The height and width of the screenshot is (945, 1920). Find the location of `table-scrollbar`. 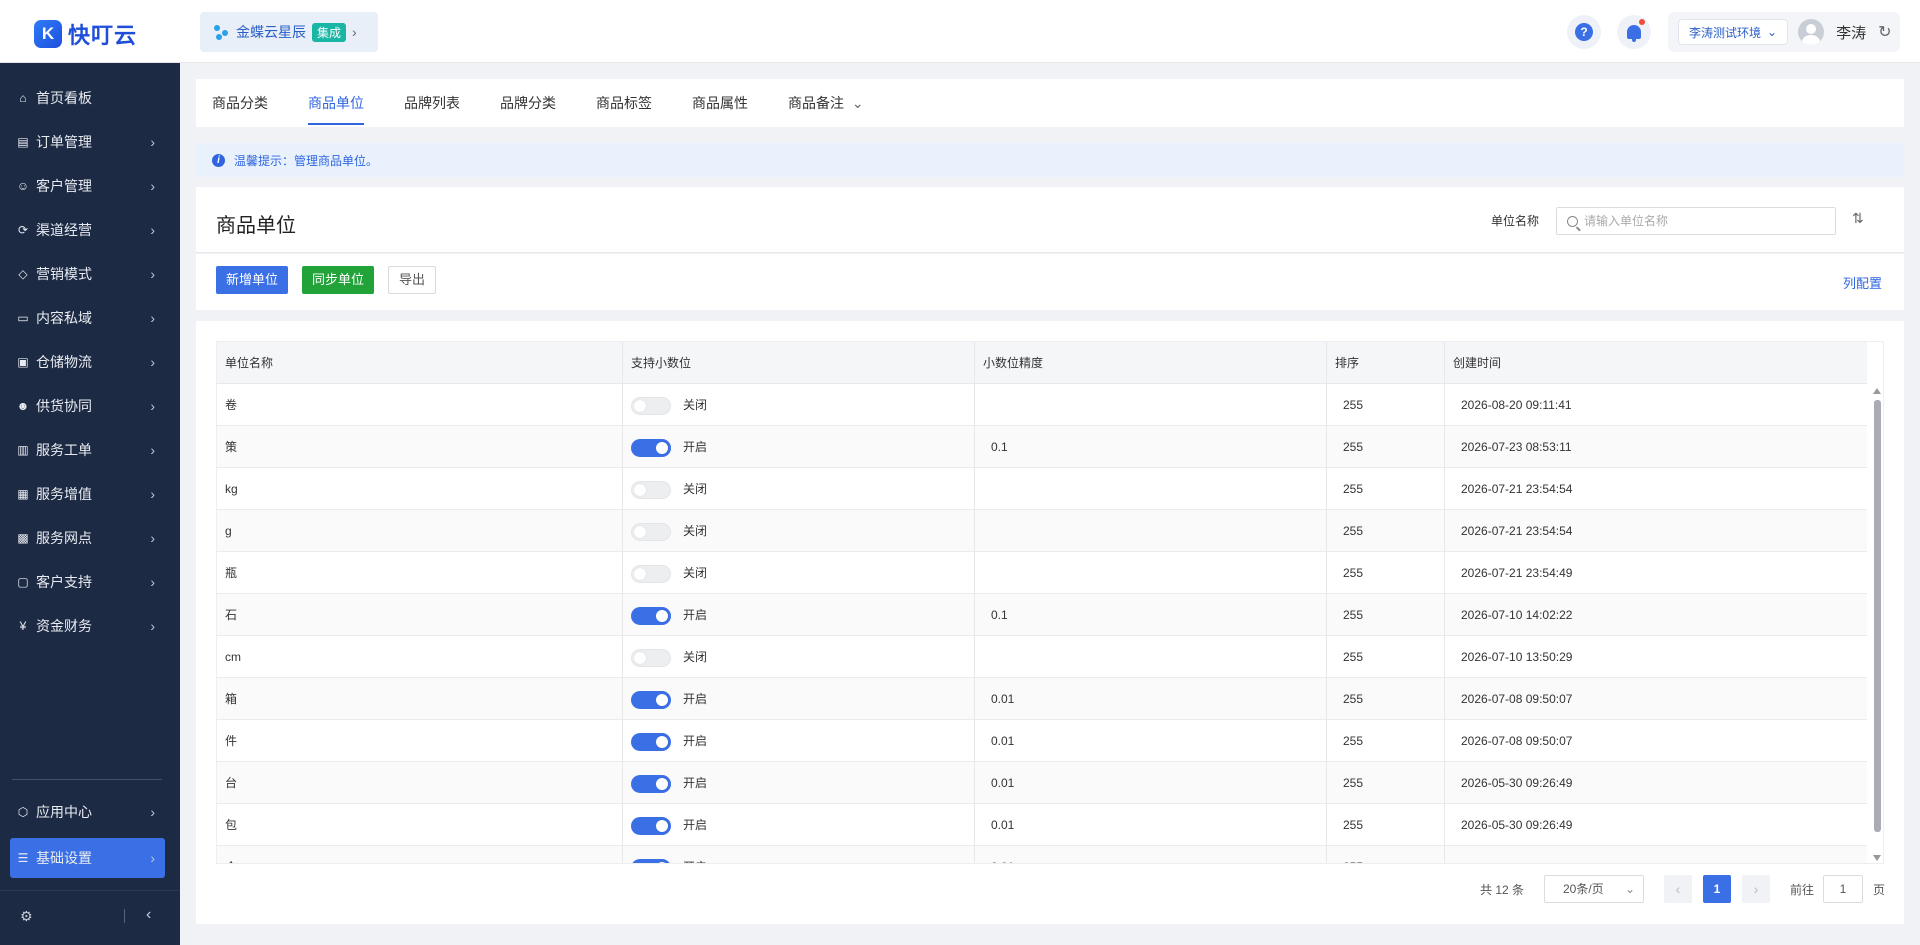

table-scrollbar is located at coordinates (1876, 623).